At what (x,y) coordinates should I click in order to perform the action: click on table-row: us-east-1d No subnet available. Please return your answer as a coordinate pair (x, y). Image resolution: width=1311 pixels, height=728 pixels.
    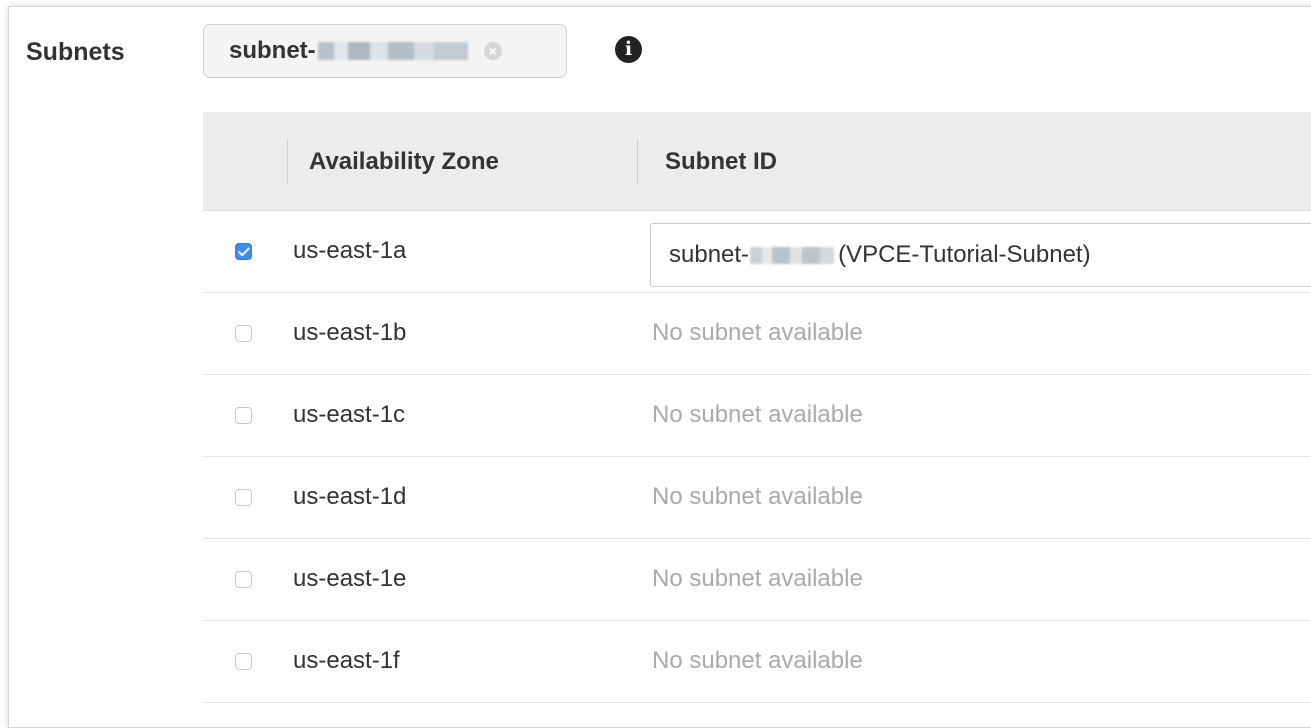
    Looking at the image, I should click on (757, 498).